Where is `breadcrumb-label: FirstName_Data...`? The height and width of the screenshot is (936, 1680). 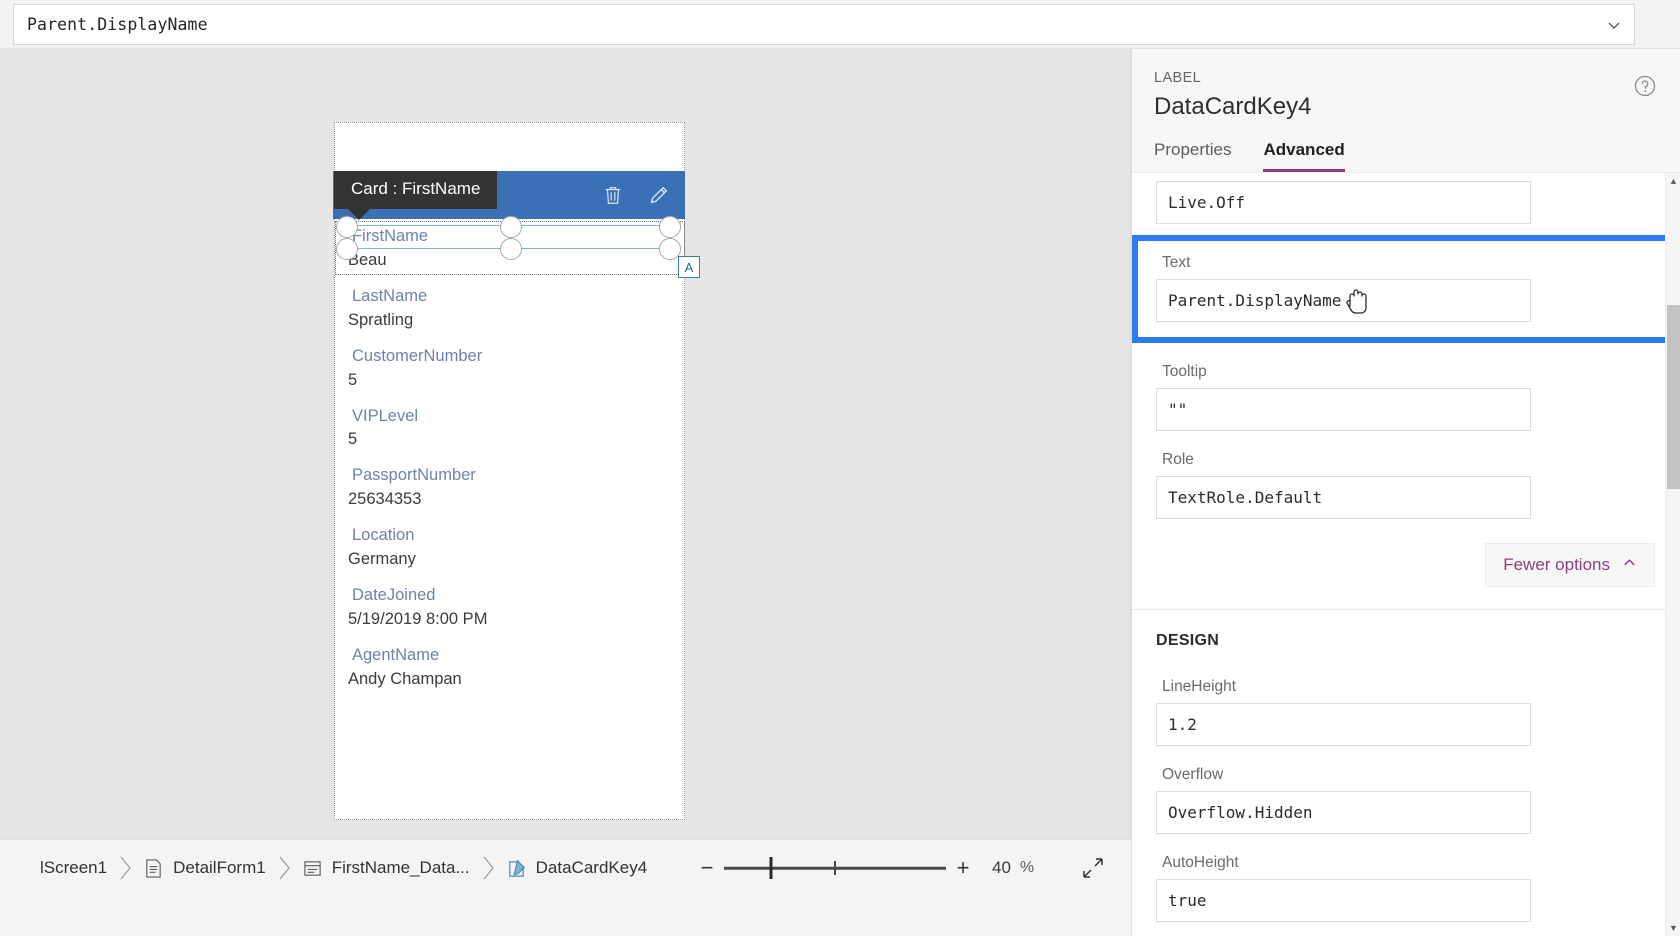 breadcrumb-label: FirstName_Data... is located at coordinates (400, 867).